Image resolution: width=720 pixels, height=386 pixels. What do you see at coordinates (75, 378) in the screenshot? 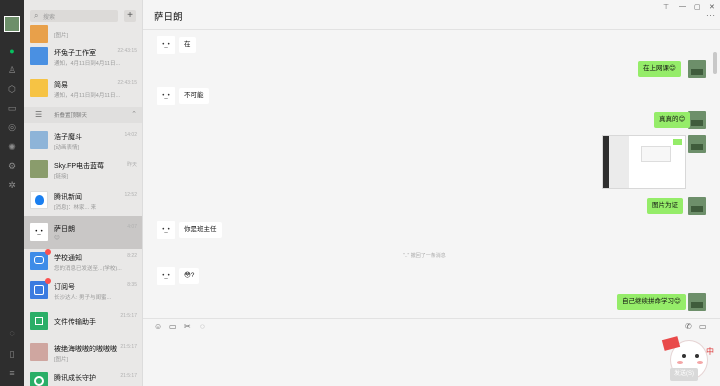
I see `chat-name: 腾讯成长守护` at bounding box center [75, 378].